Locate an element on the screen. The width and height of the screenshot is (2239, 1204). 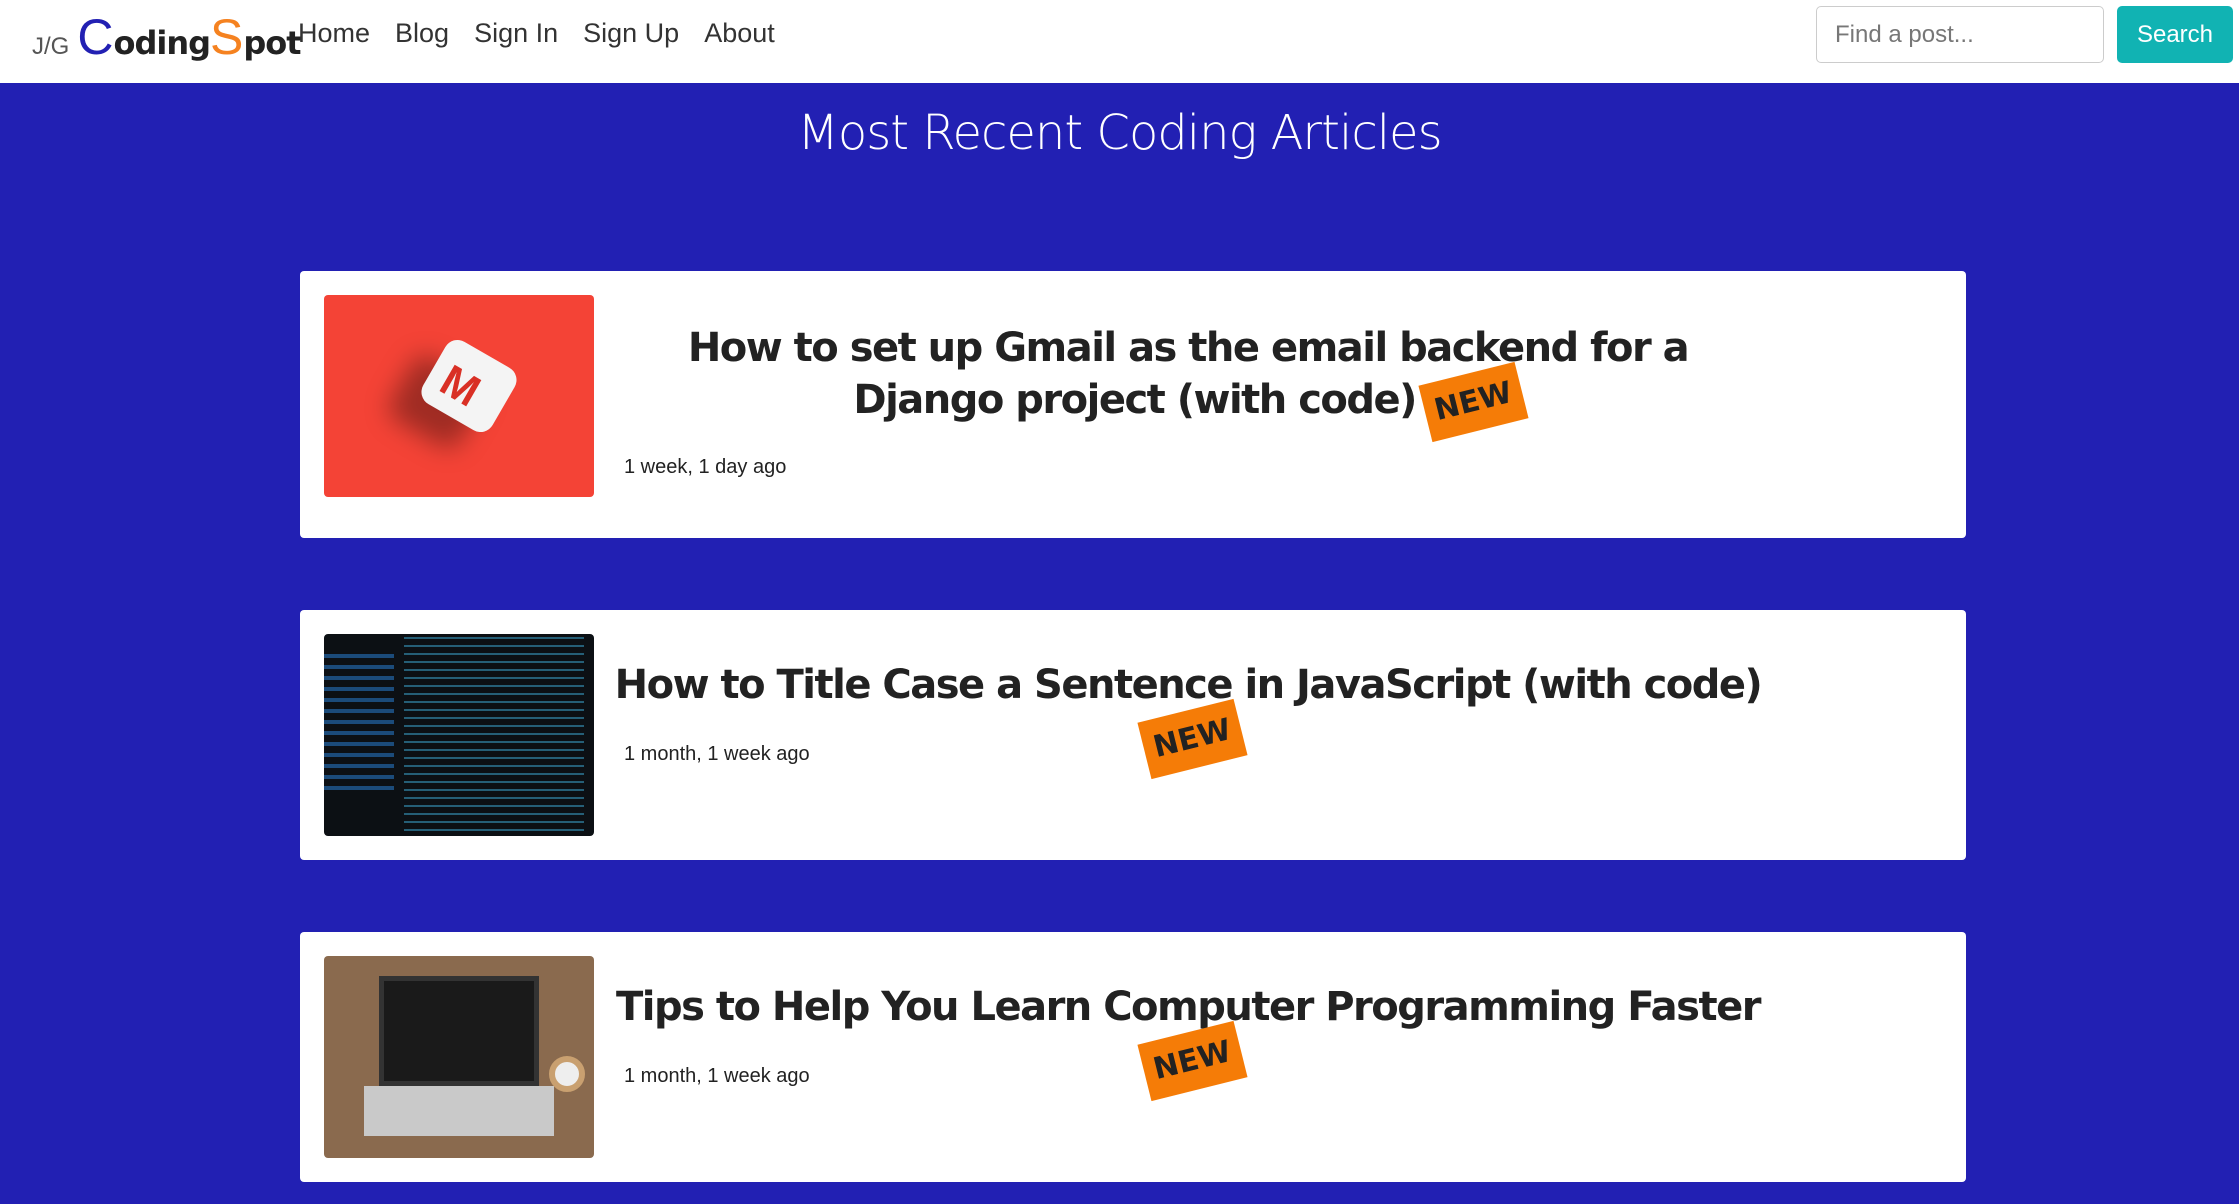
page-title: Most Recent Coding Articles is located at coordinates (1119, 133).